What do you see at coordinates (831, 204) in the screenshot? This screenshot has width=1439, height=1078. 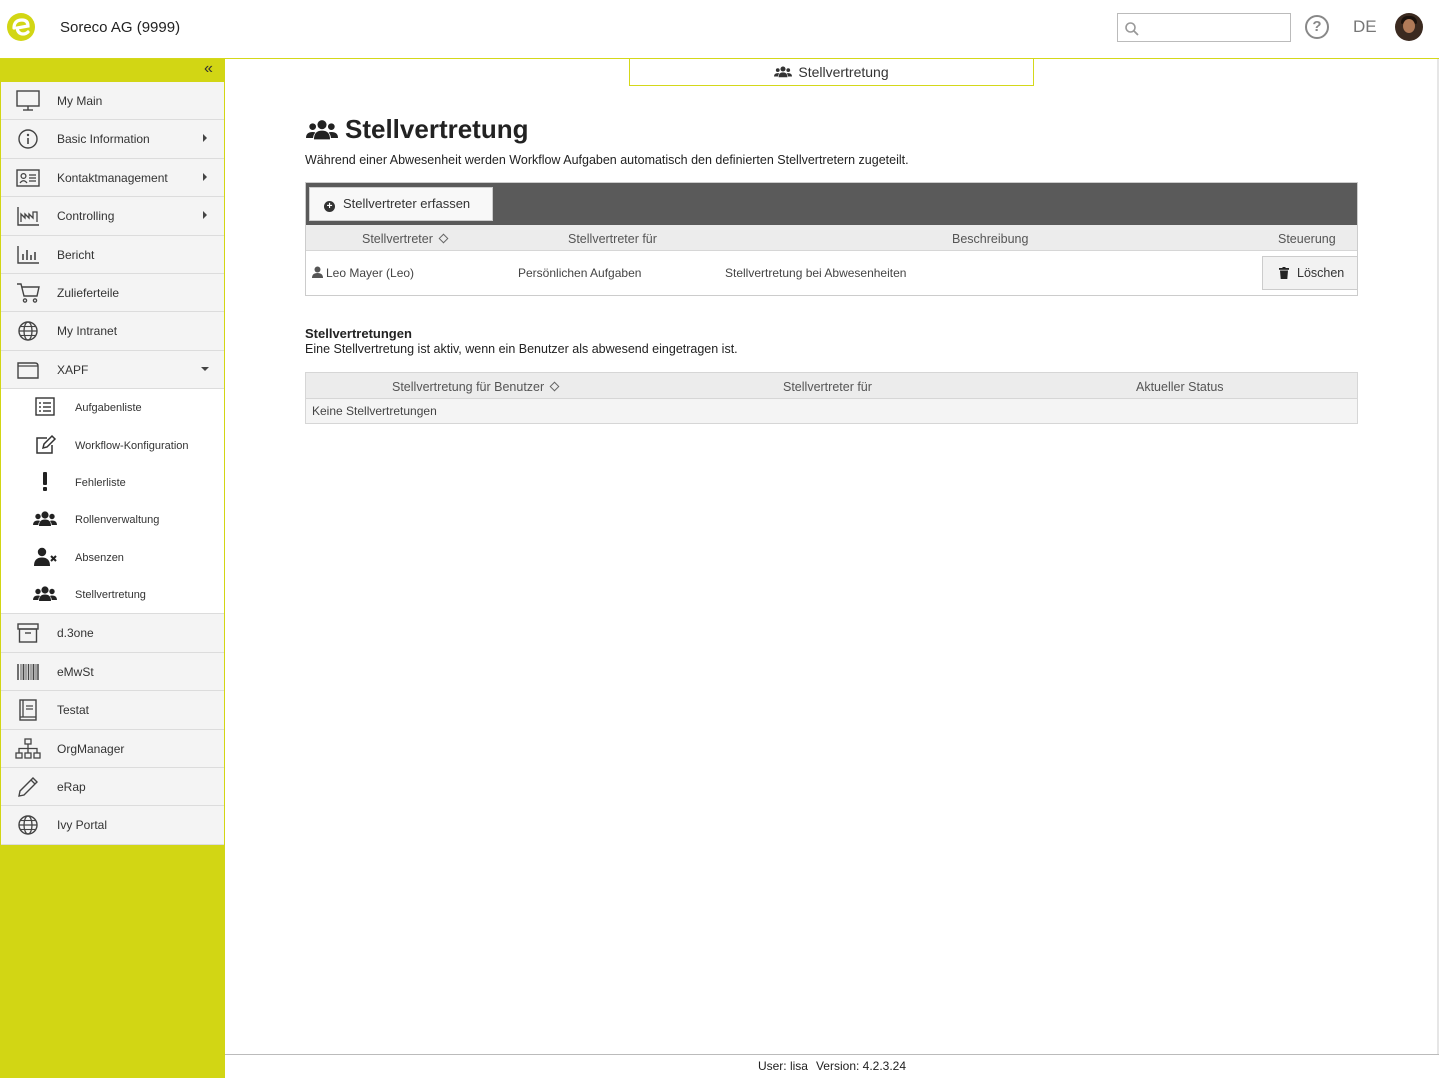 I see `table-toolbar: + Stellvertreter erfassen` at bounding box center [831, 204].